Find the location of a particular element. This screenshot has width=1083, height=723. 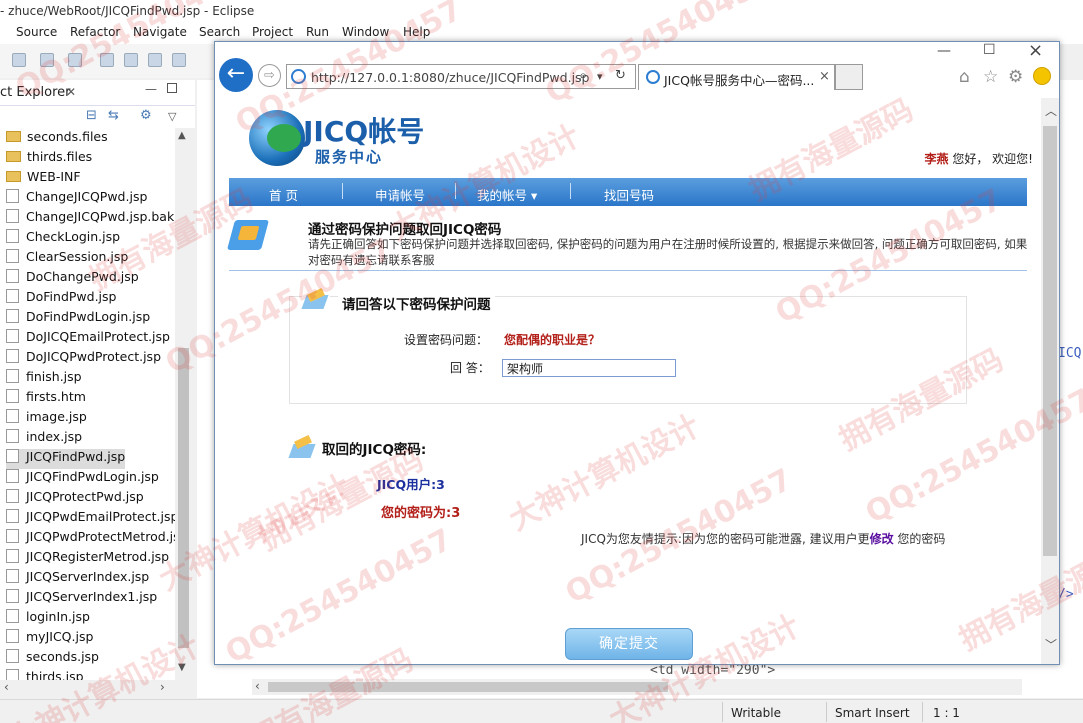

tree-file: CheckLogin.jsp is located at coordinates (63, 239).